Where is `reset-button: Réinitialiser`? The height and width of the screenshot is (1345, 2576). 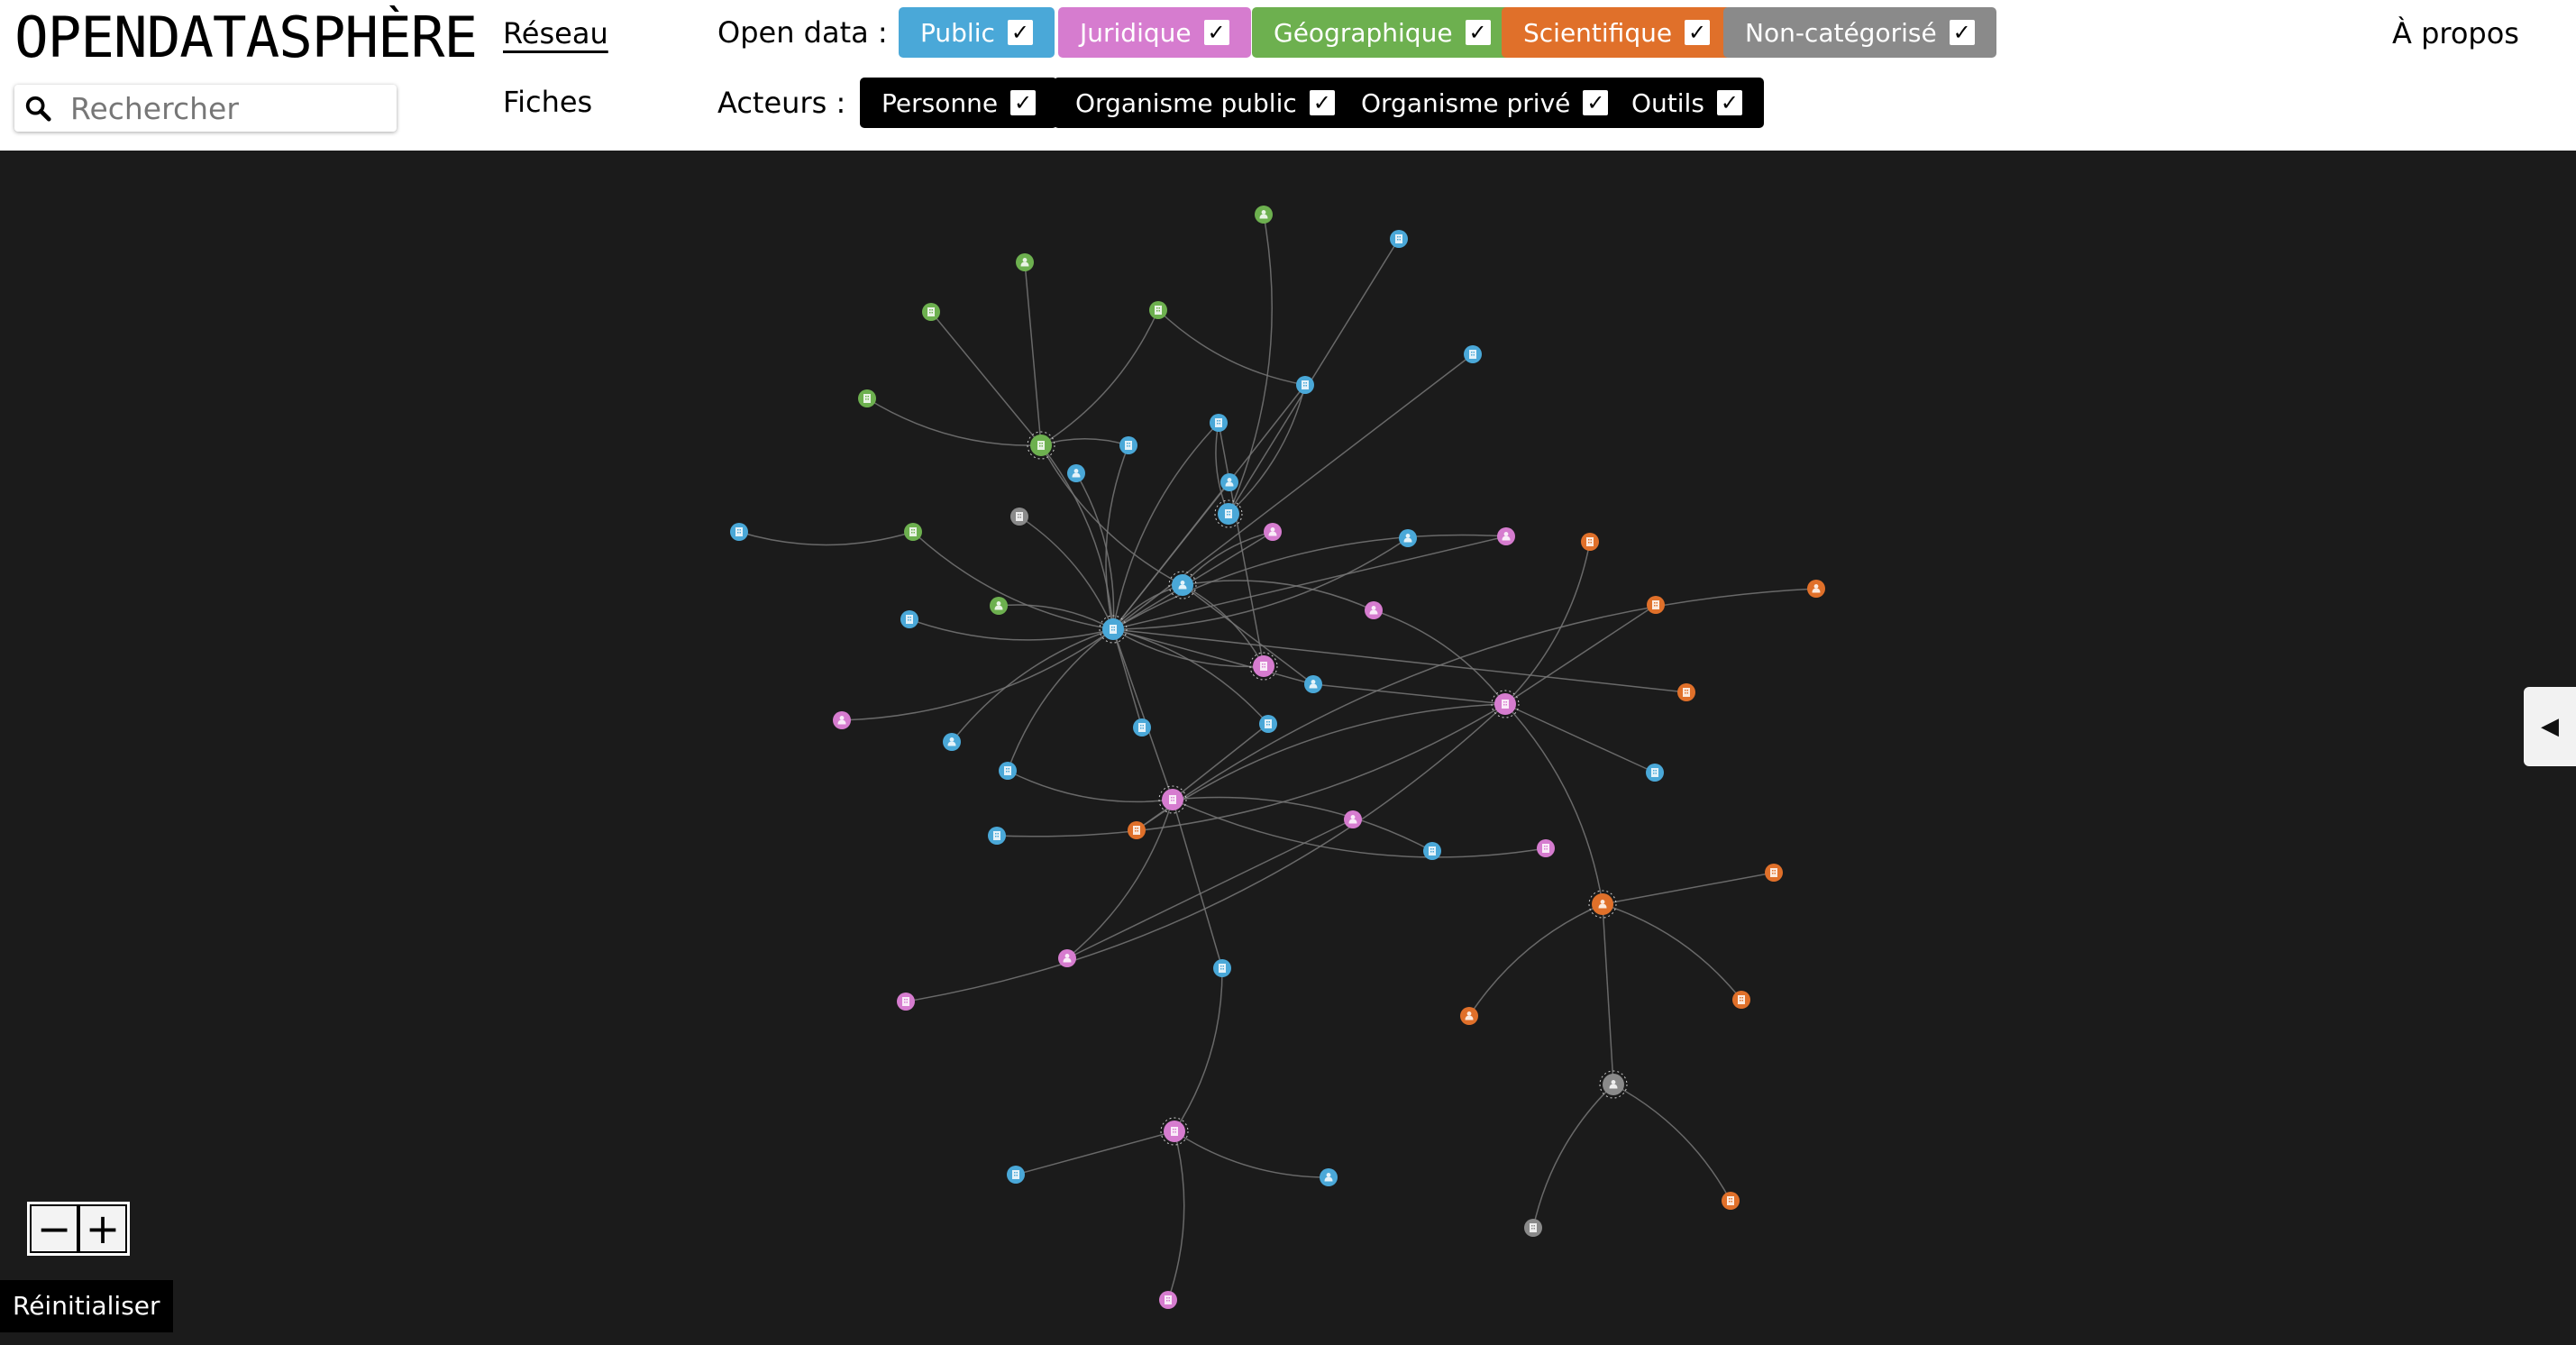 reset-button: Réinitialiser is located at coordinates (86, 1306).